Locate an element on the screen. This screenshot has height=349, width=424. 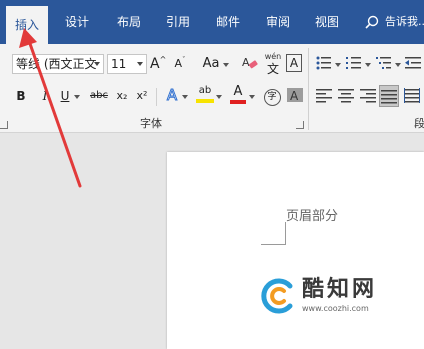
enclose-characters-button: 字 is located at coordinates (272, 96).